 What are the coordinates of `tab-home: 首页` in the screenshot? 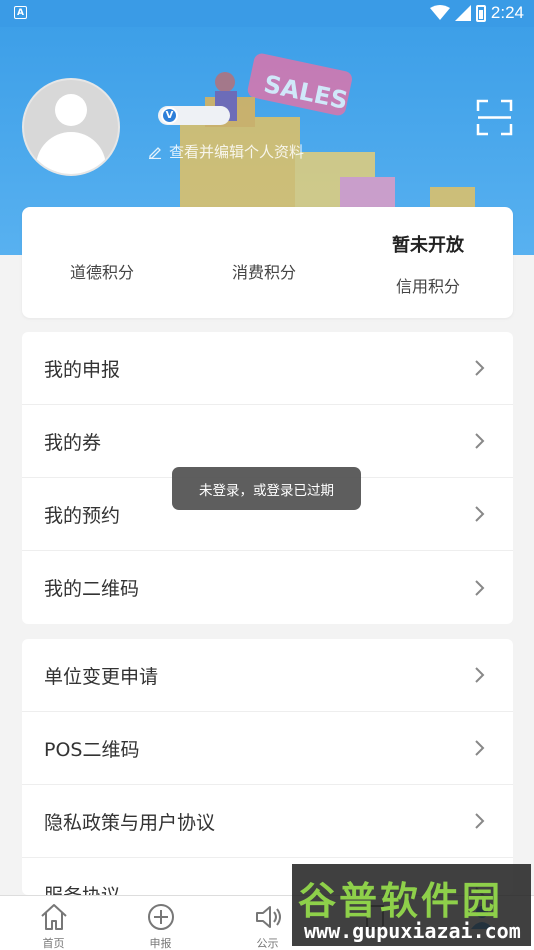 It's located at (53, 923).